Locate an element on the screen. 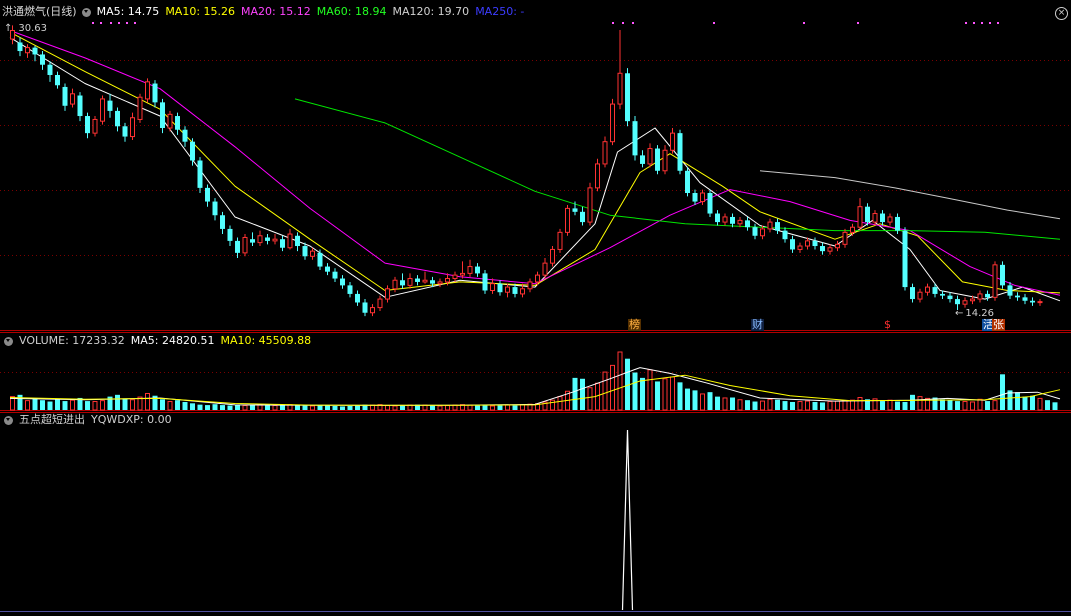 The width and height of the screenshot is (1071, 616). volume-dropdown-icon is located at coordinates (8, 341).